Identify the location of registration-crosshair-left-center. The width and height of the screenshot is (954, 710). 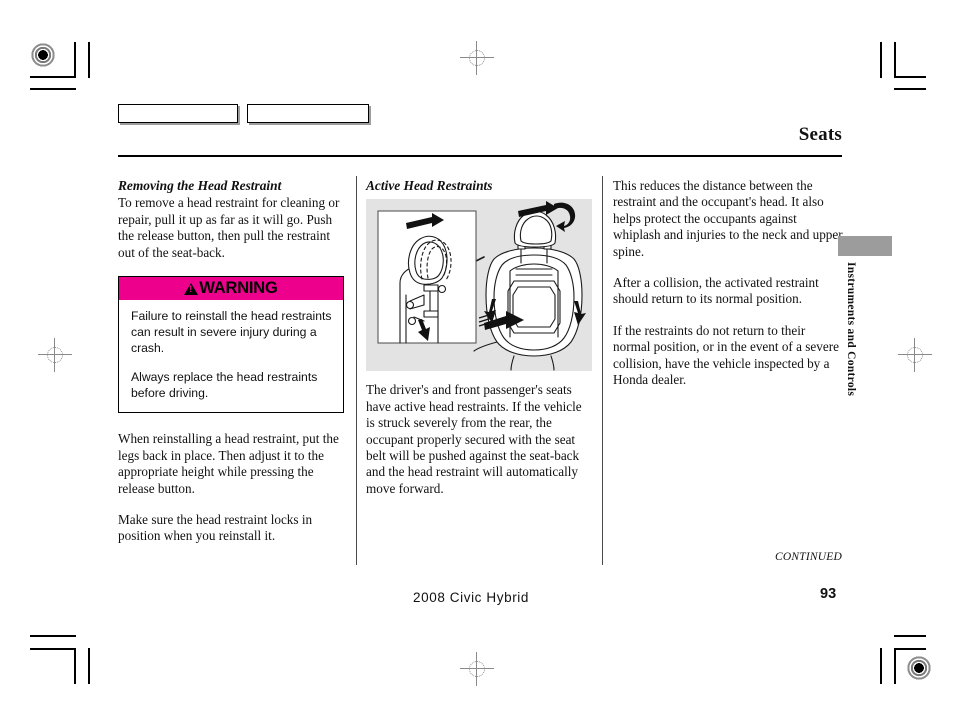
(55, 355).